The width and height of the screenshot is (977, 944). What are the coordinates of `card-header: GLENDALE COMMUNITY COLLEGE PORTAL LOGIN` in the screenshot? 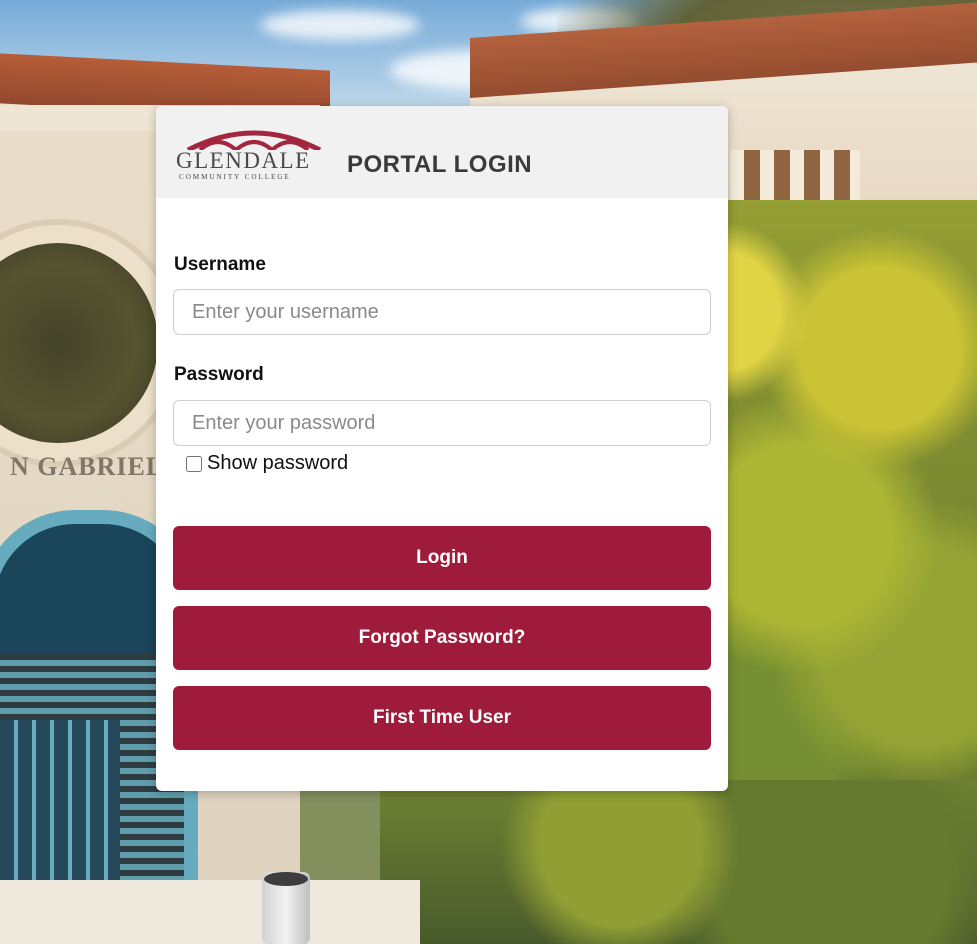 It's located at (442, 152).